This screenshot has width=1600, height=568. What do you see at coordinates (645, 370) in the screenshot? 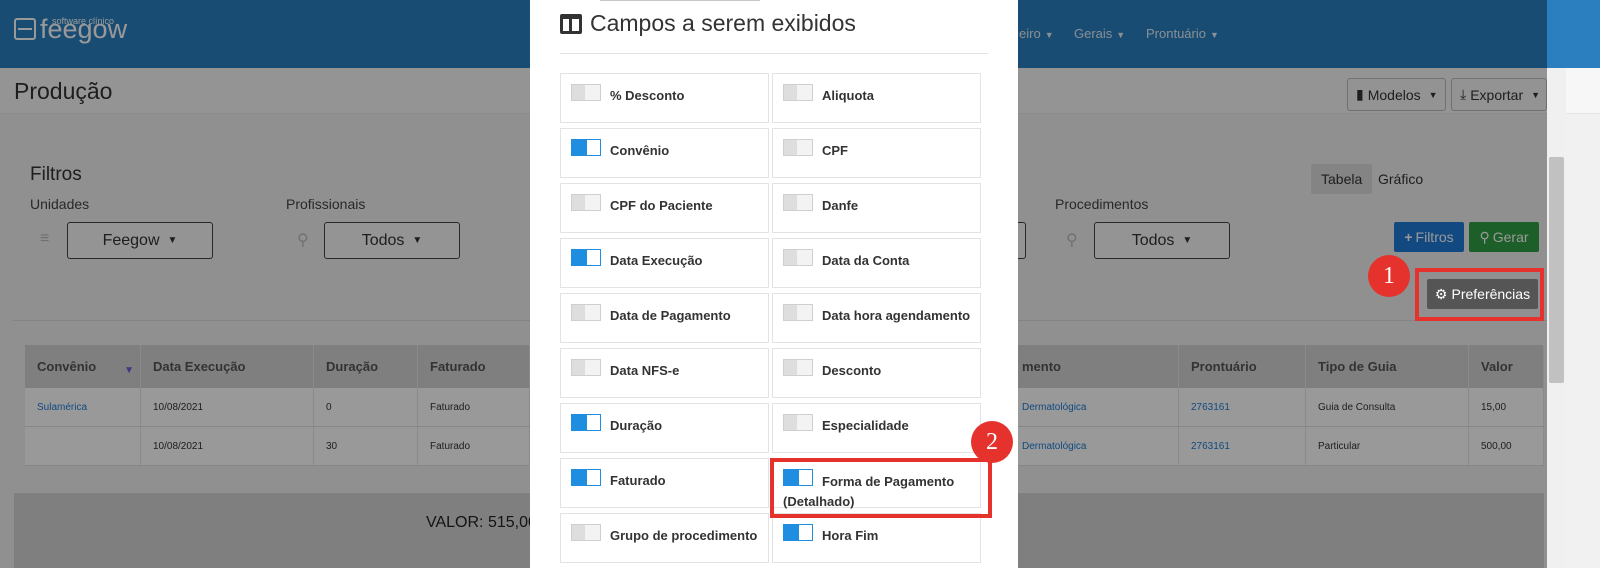
I see `field-option-label: Data NFS-e` at bounding box center [645, 370].